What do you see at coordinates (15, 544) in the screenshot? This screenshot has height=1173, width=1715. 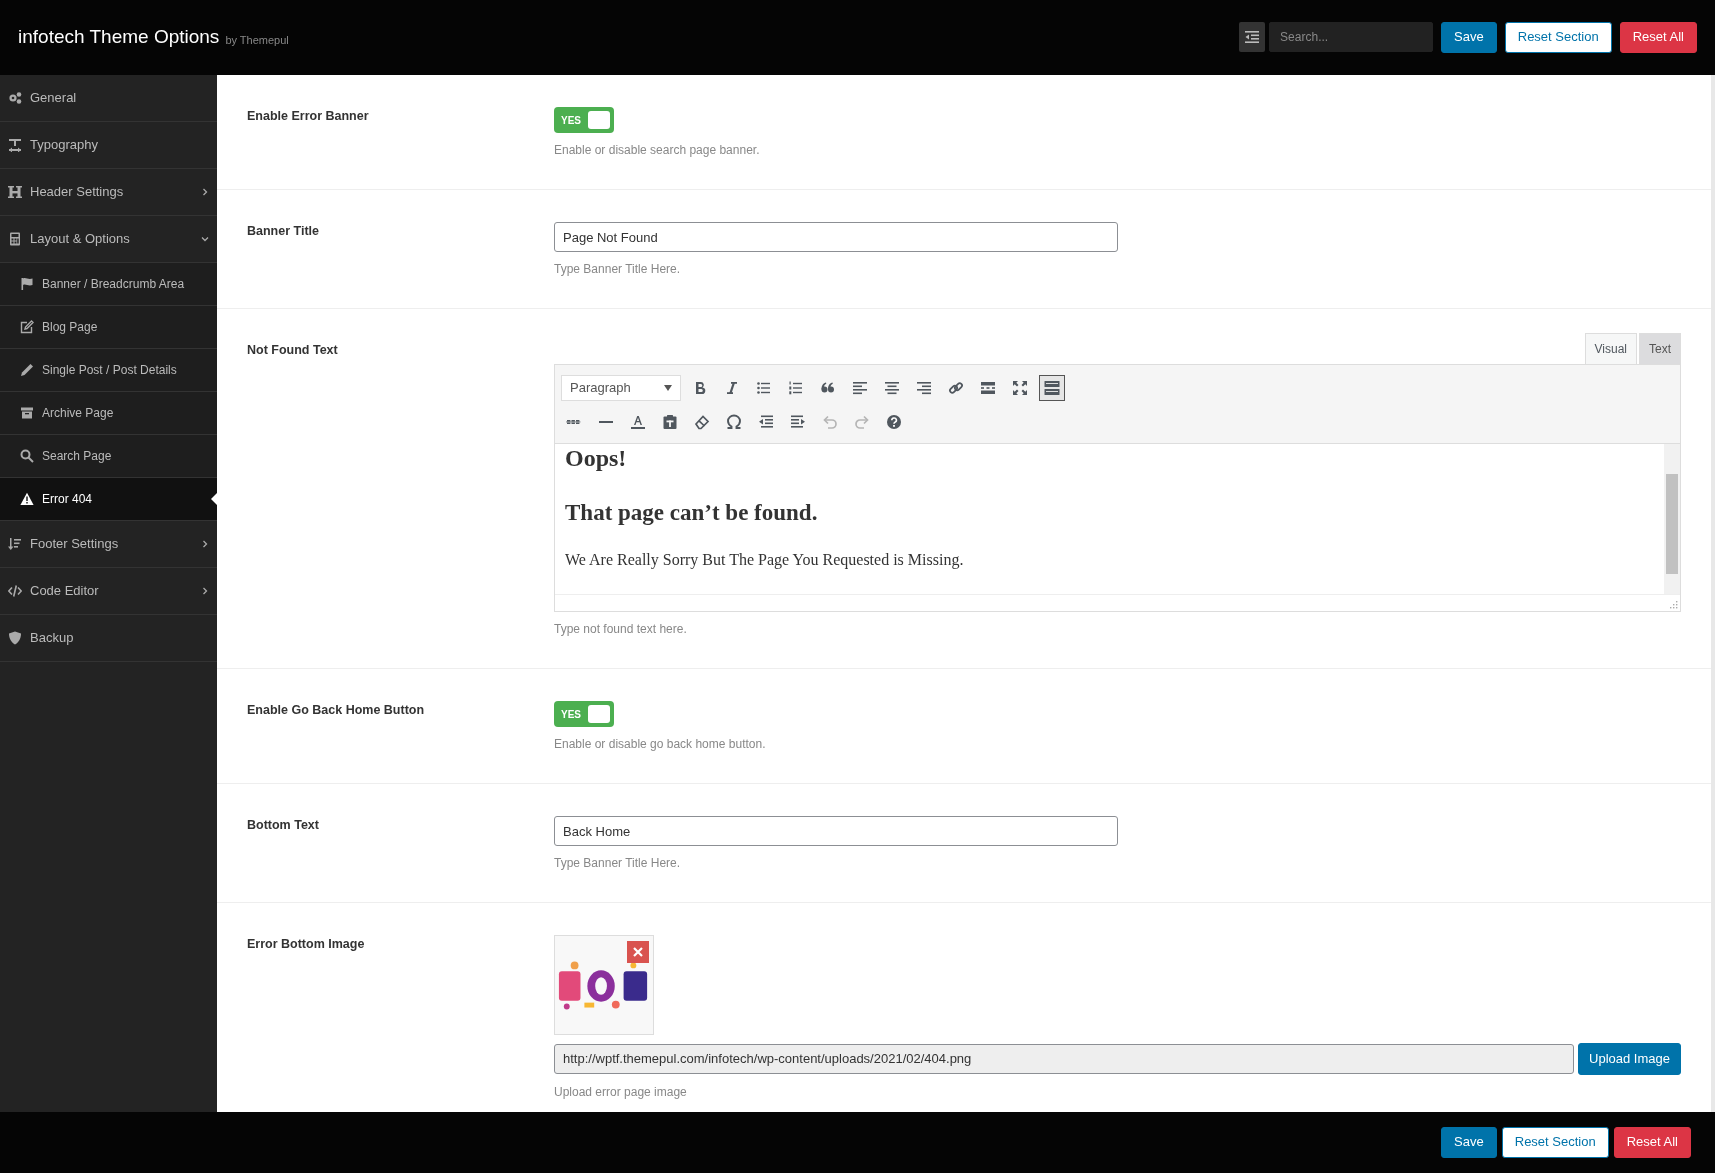 I see `sort-icon` at bounding box center [15, 544].